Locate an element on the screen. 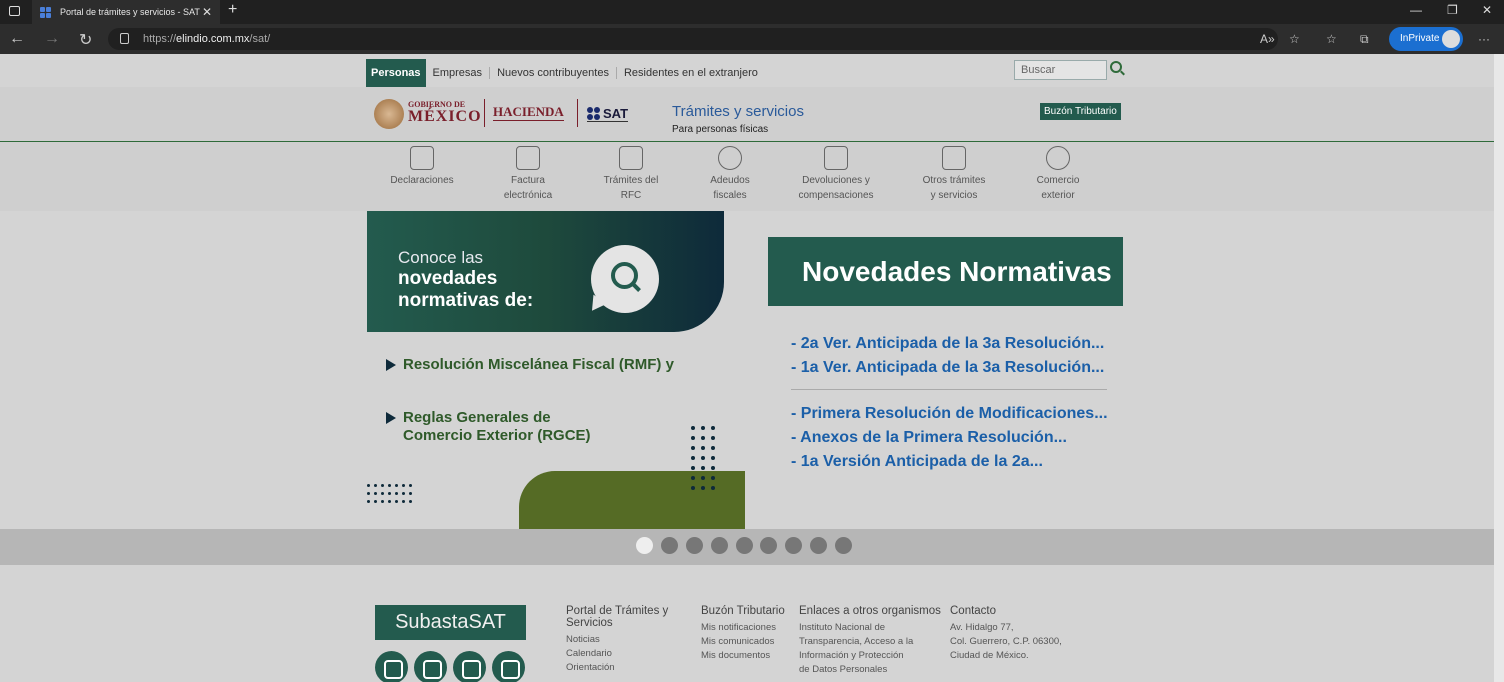  novedades-title: Novedades Normativas is located at coordinates (945, 271).